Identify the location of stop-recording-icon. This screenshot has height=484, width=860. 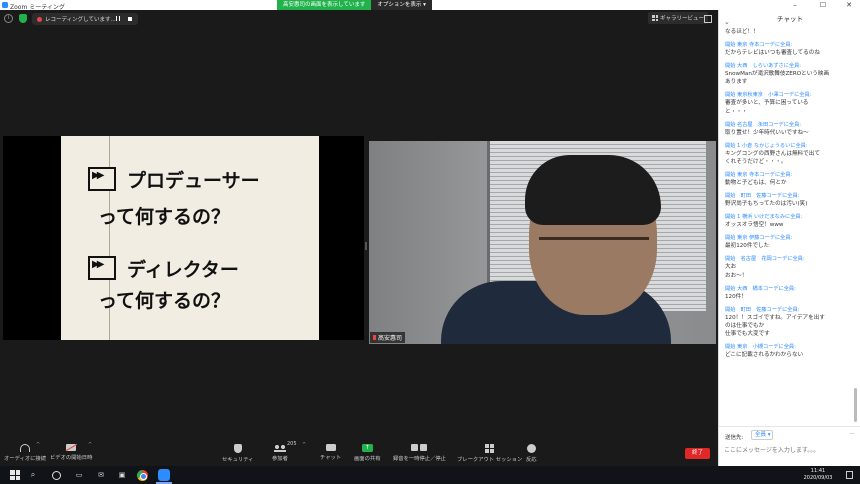
(129, 18).